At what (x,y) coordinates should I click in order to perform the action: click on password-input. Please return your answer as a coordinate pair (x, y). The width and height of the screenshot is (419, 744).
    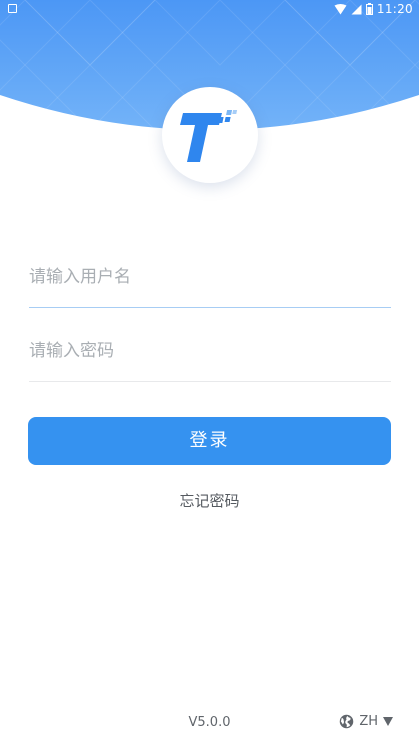
    Looking at the image, I should click on (210, 351).